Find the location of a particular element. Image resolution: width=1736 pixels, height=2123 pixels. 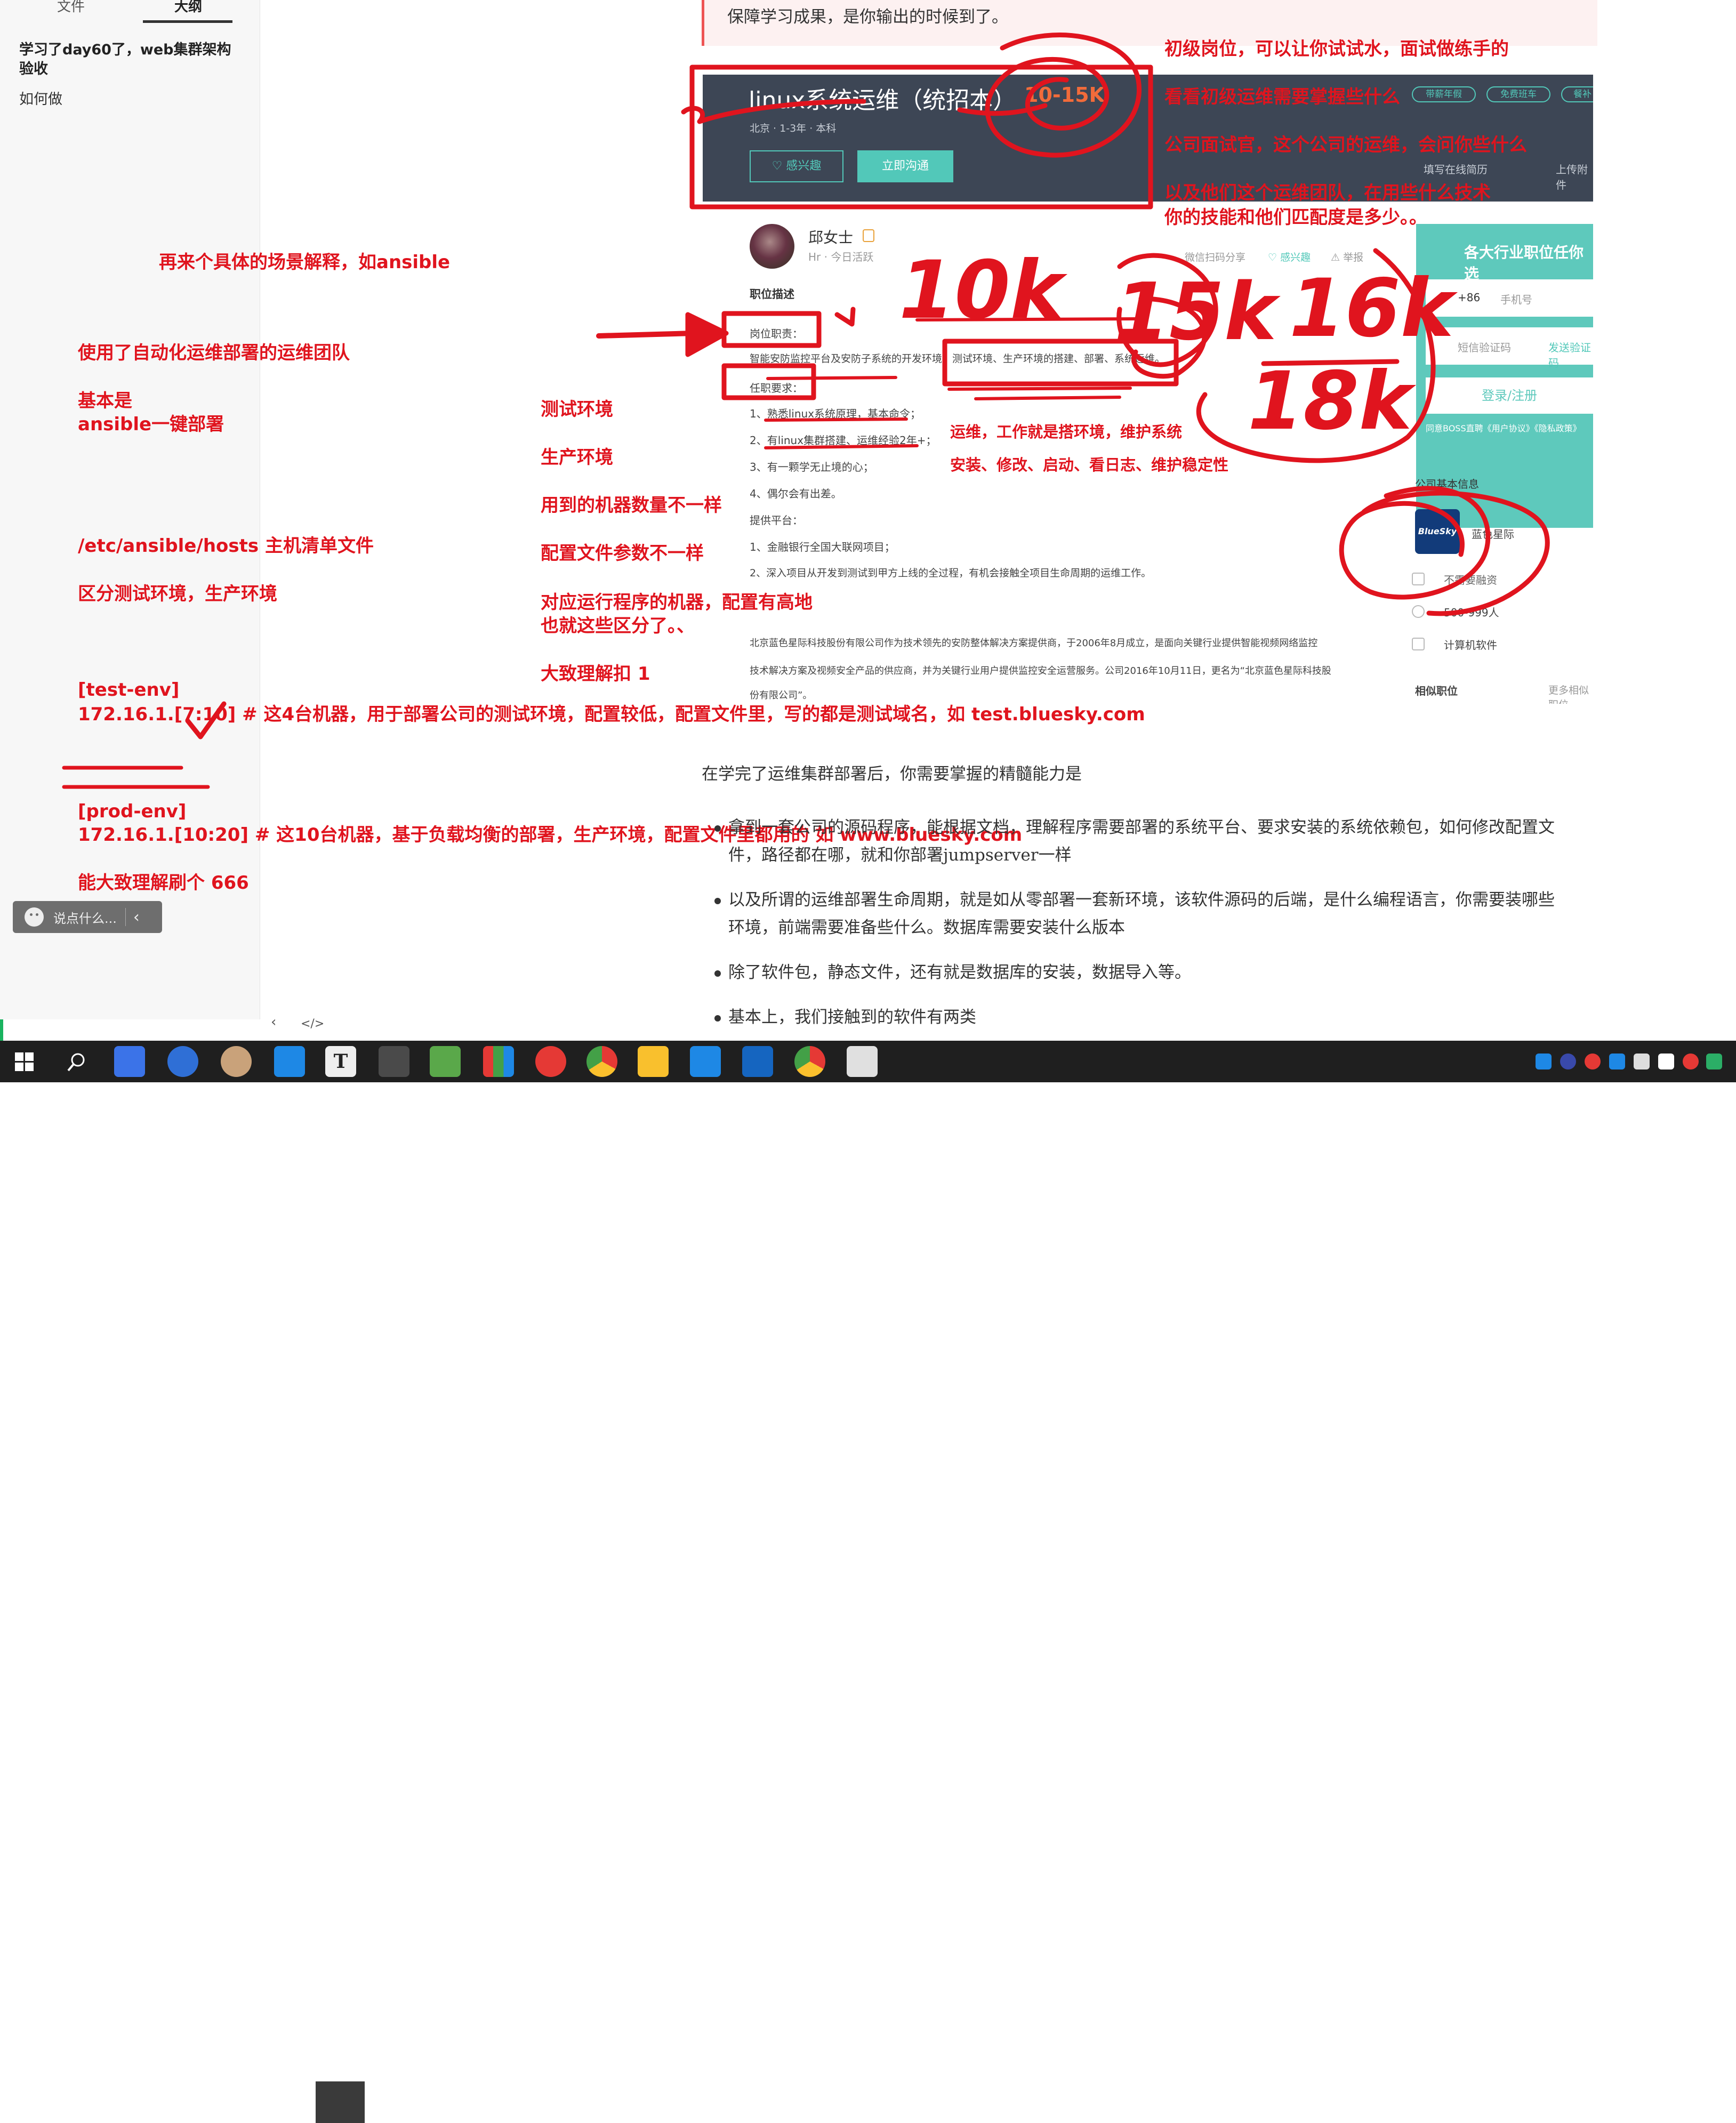

emoji-icon is located at coordinates (34, 917).